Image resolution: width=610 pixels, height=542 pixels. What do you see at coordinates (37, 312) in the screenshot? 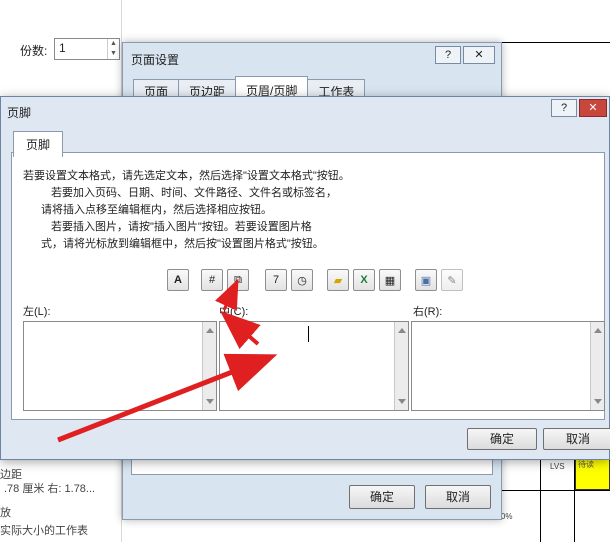
I see `left-section-label: 左(L):` at bounding box center [37, 312].